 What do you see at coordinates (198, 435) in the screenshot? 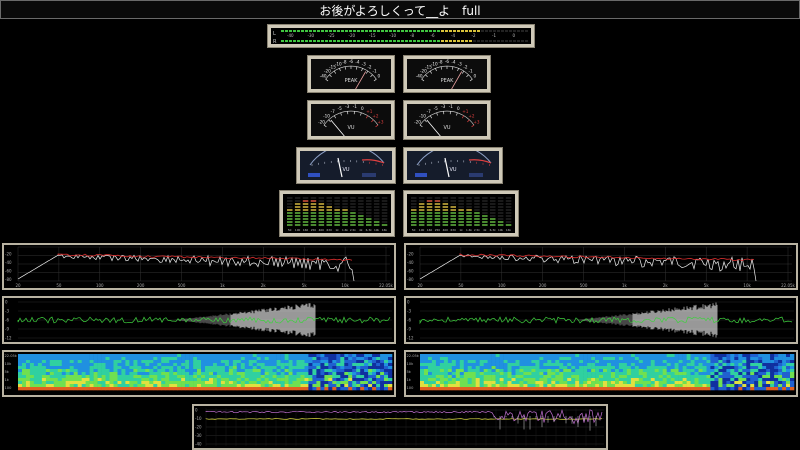
I see `loudness-y-label: -30` at bounding box center [198, 435].